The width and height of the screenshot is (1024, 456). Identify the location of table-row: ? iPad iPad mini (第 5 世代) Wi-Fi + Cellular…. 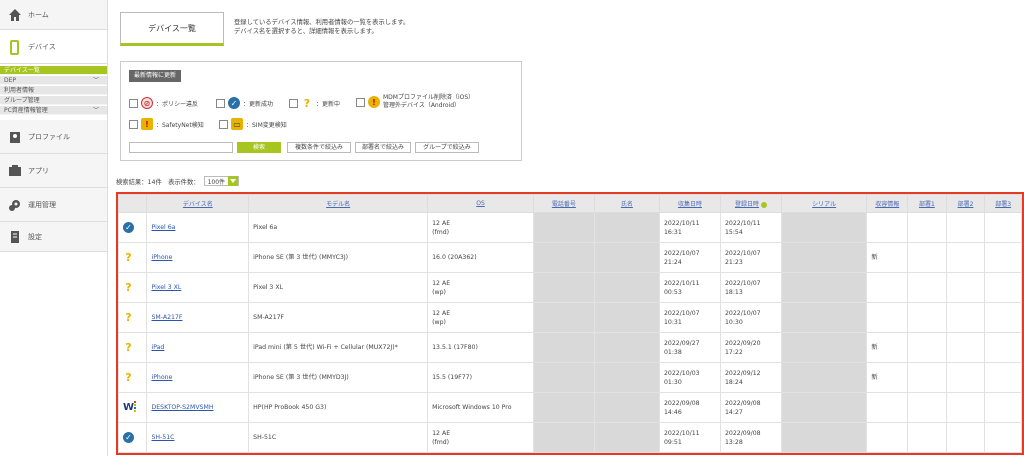
(569, 347).